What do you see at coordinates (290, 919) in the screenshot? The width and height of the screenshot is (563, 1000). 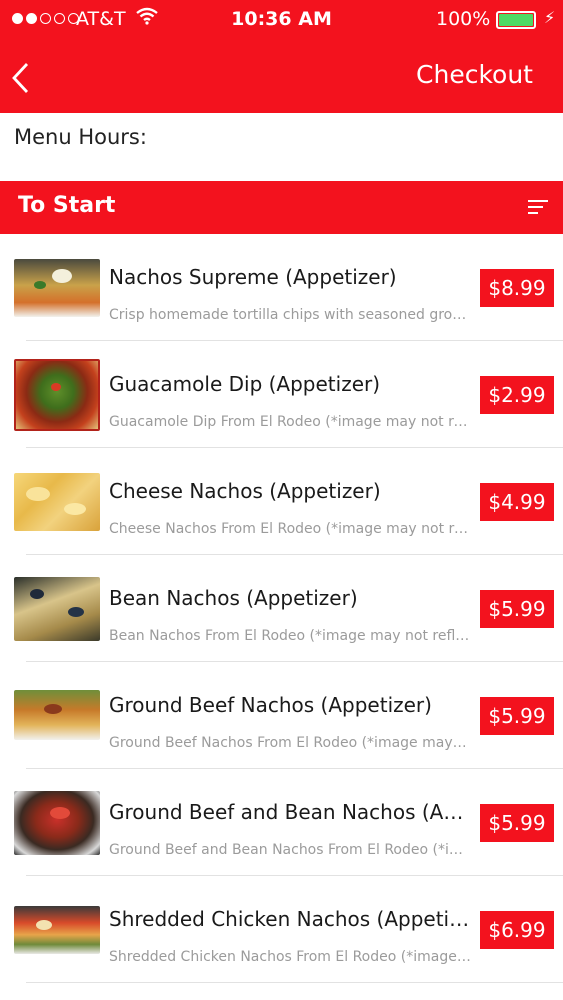 I see `item-title: Shredded Chicken Nachos (Appetizer)` at bounding box center [290, 919].